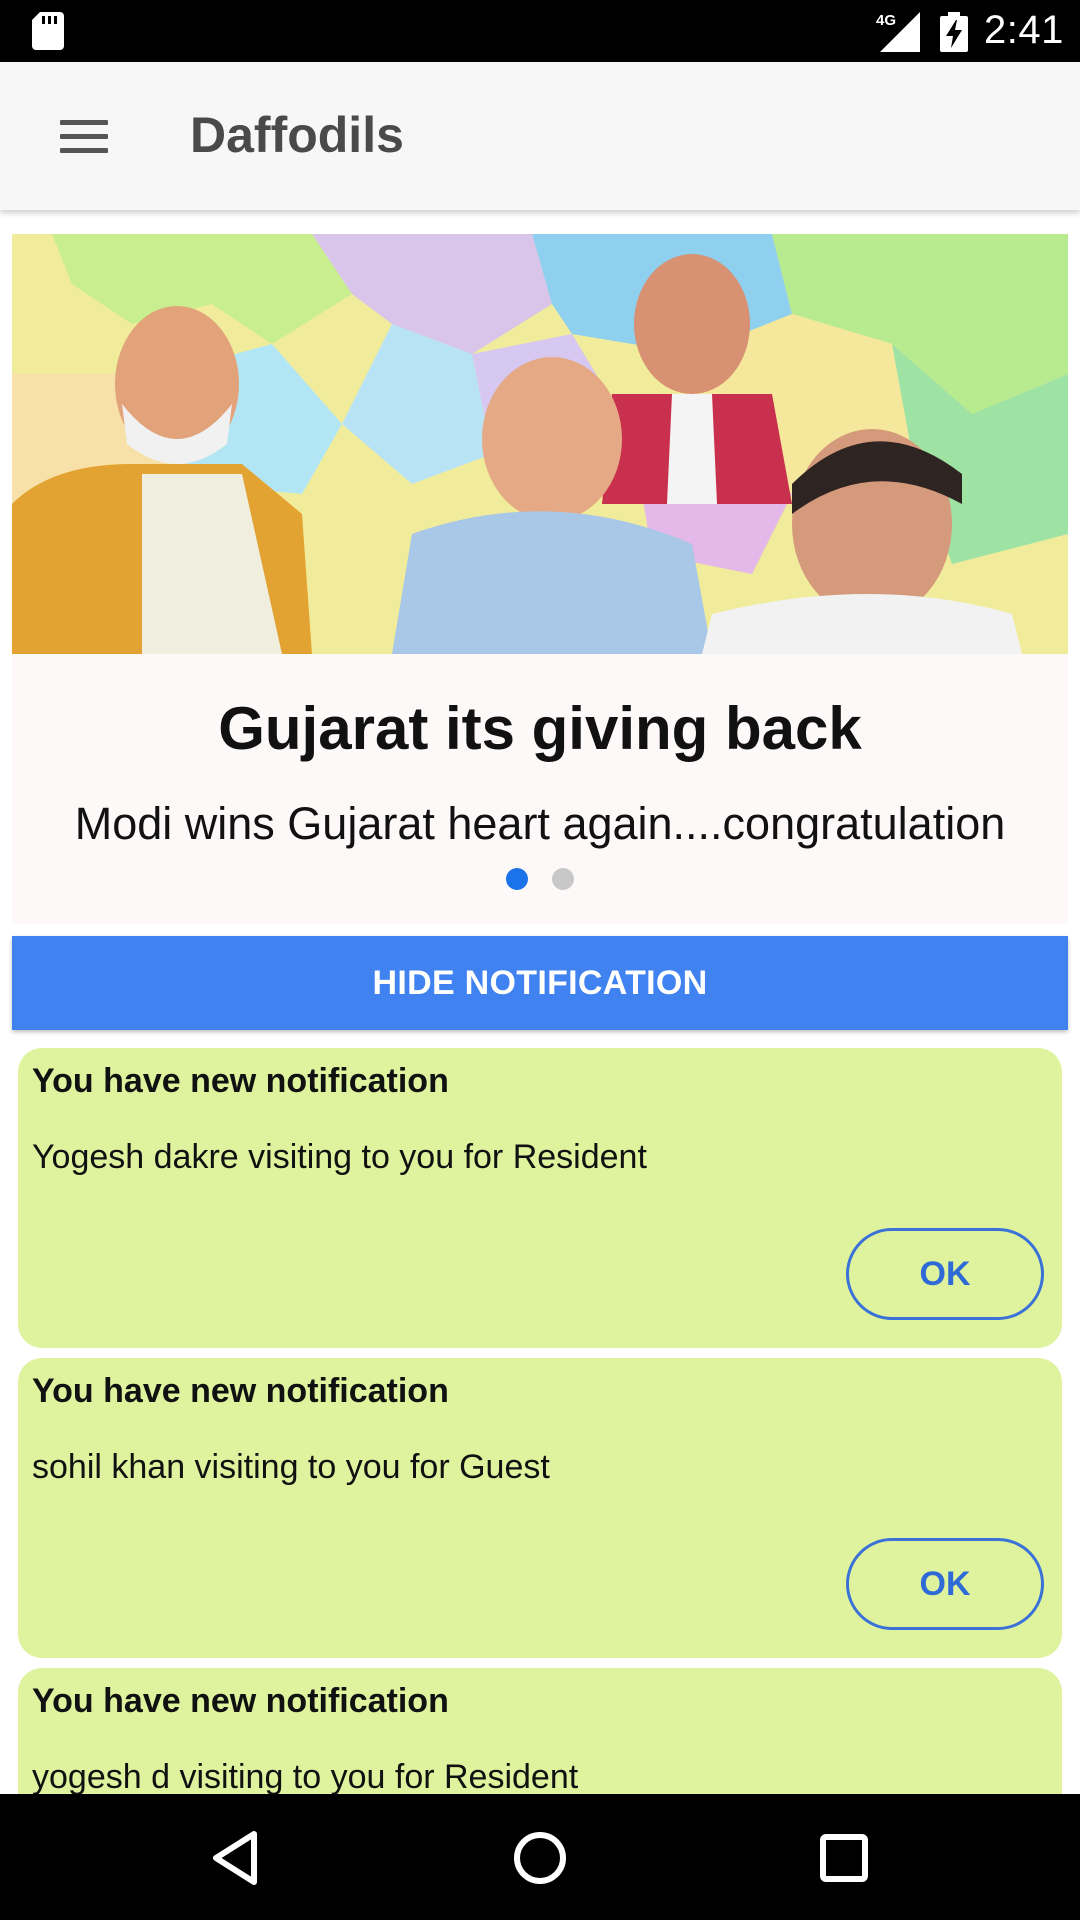 This screenshot has height=1920, width=1080. What do you see at coordinates (84, 136) in the screenshot?
I see `menu-button` at bounding box center [84, 136].